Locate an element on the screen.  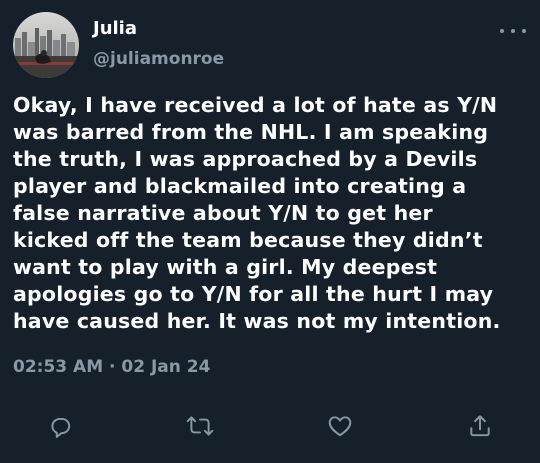
share-icon is located at coordinates (480, 426).